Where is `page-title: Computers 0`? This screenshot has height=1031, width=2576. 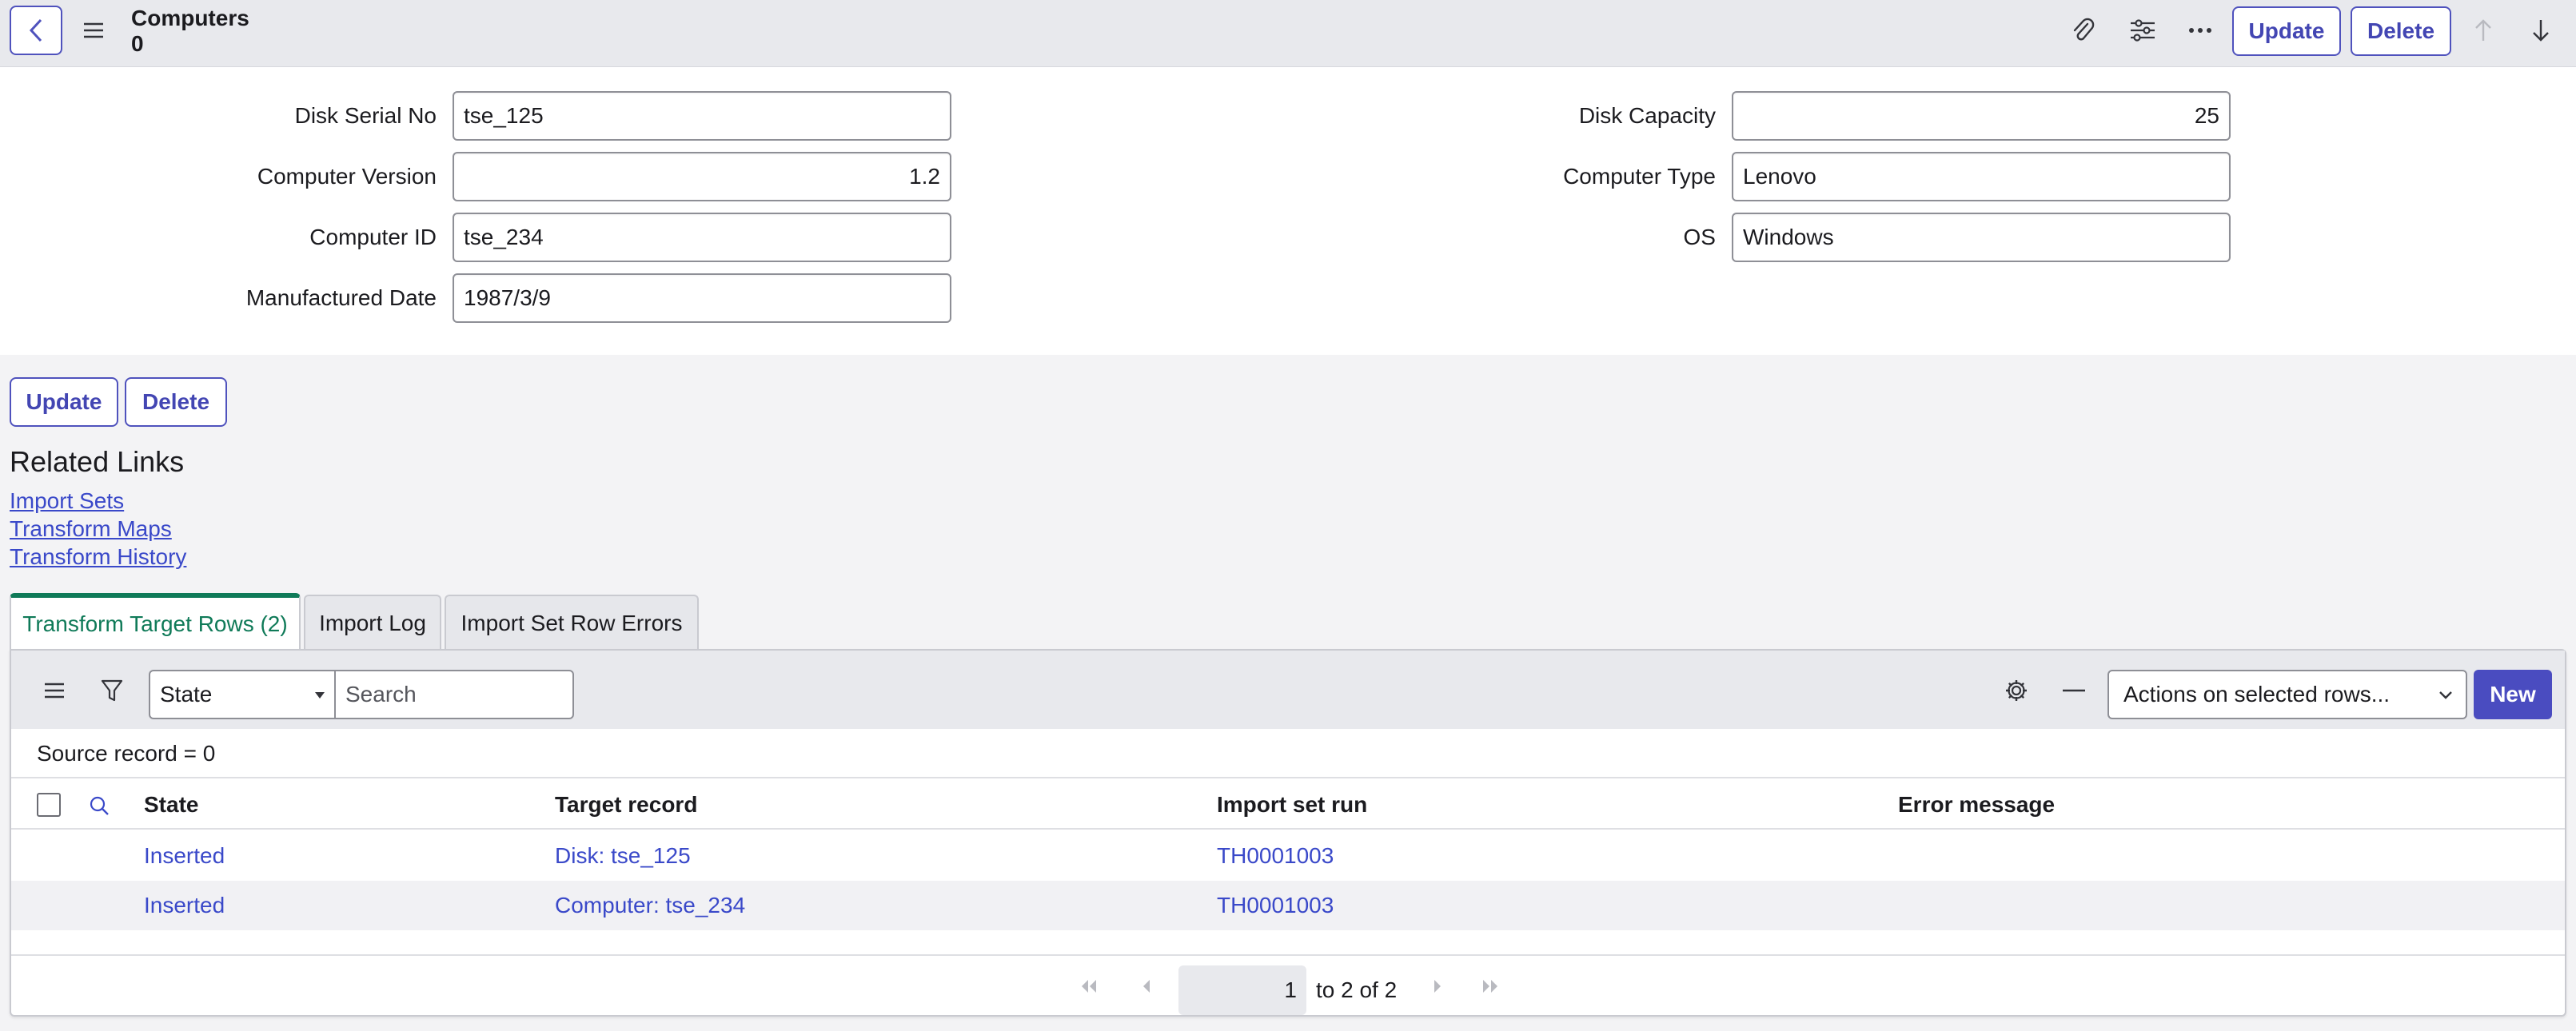
page-title: Computers 0 is located at coordinates (190, 30).